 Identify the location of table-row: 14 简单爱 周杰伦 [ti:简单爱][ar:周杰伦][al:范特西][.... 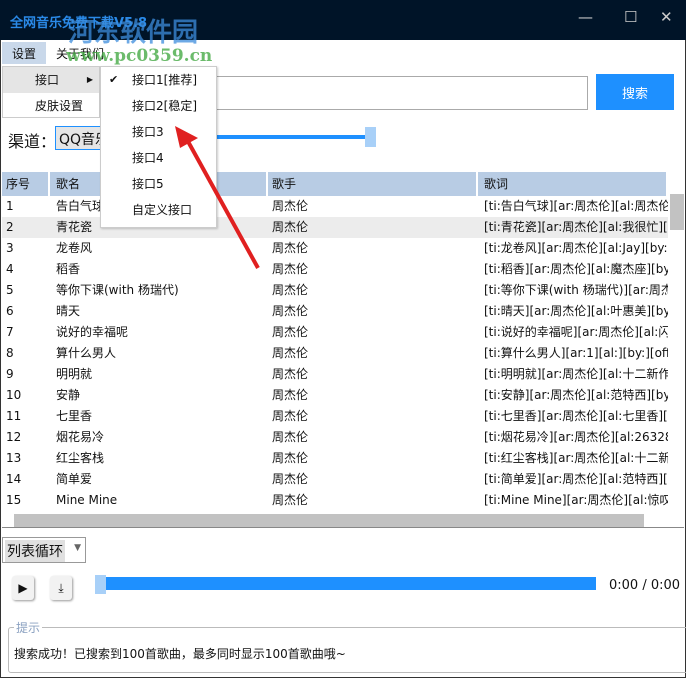
(335, 479).